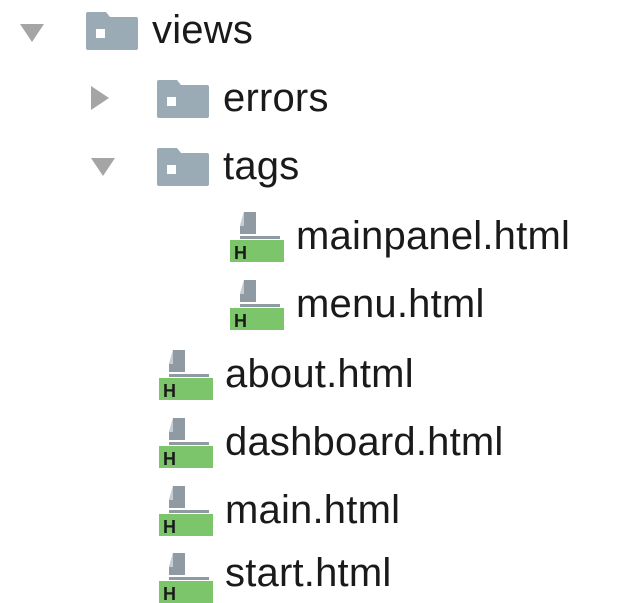 The height and width of the screenshot is (603, 635). I want to click on tree-row-file: H dashboard.html, so click(317, 442).